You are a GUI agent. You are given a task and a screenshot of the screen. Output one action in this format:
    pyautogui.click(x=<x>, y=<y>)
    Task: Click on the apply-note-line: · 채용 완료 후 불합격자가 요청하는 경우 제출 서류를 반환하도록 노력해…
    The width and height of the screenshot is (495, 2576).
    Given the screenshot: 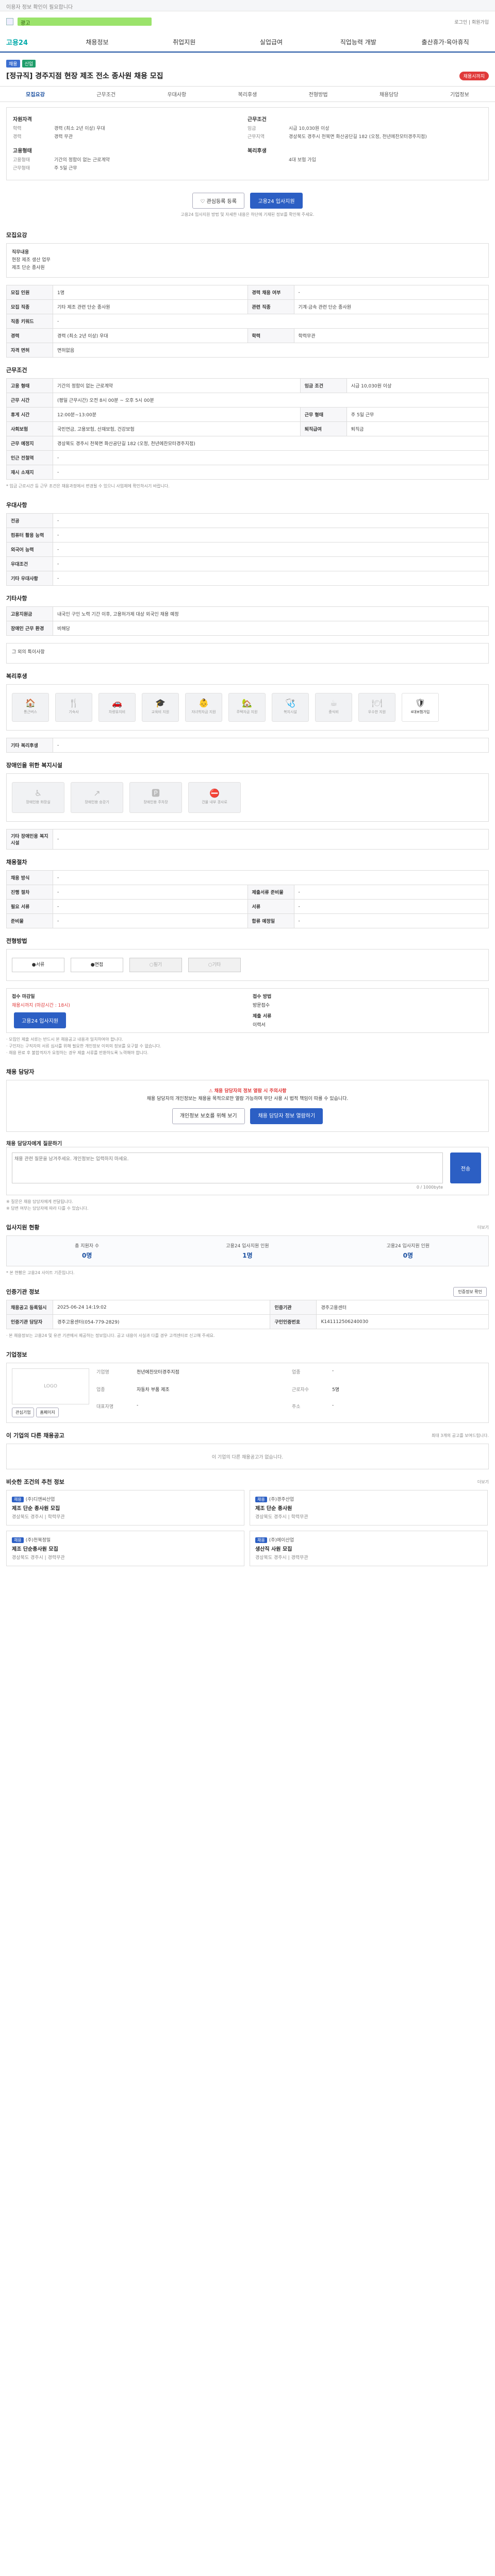 What is the action you would take?
    pyautogui.click(x=77, y=1052)
    